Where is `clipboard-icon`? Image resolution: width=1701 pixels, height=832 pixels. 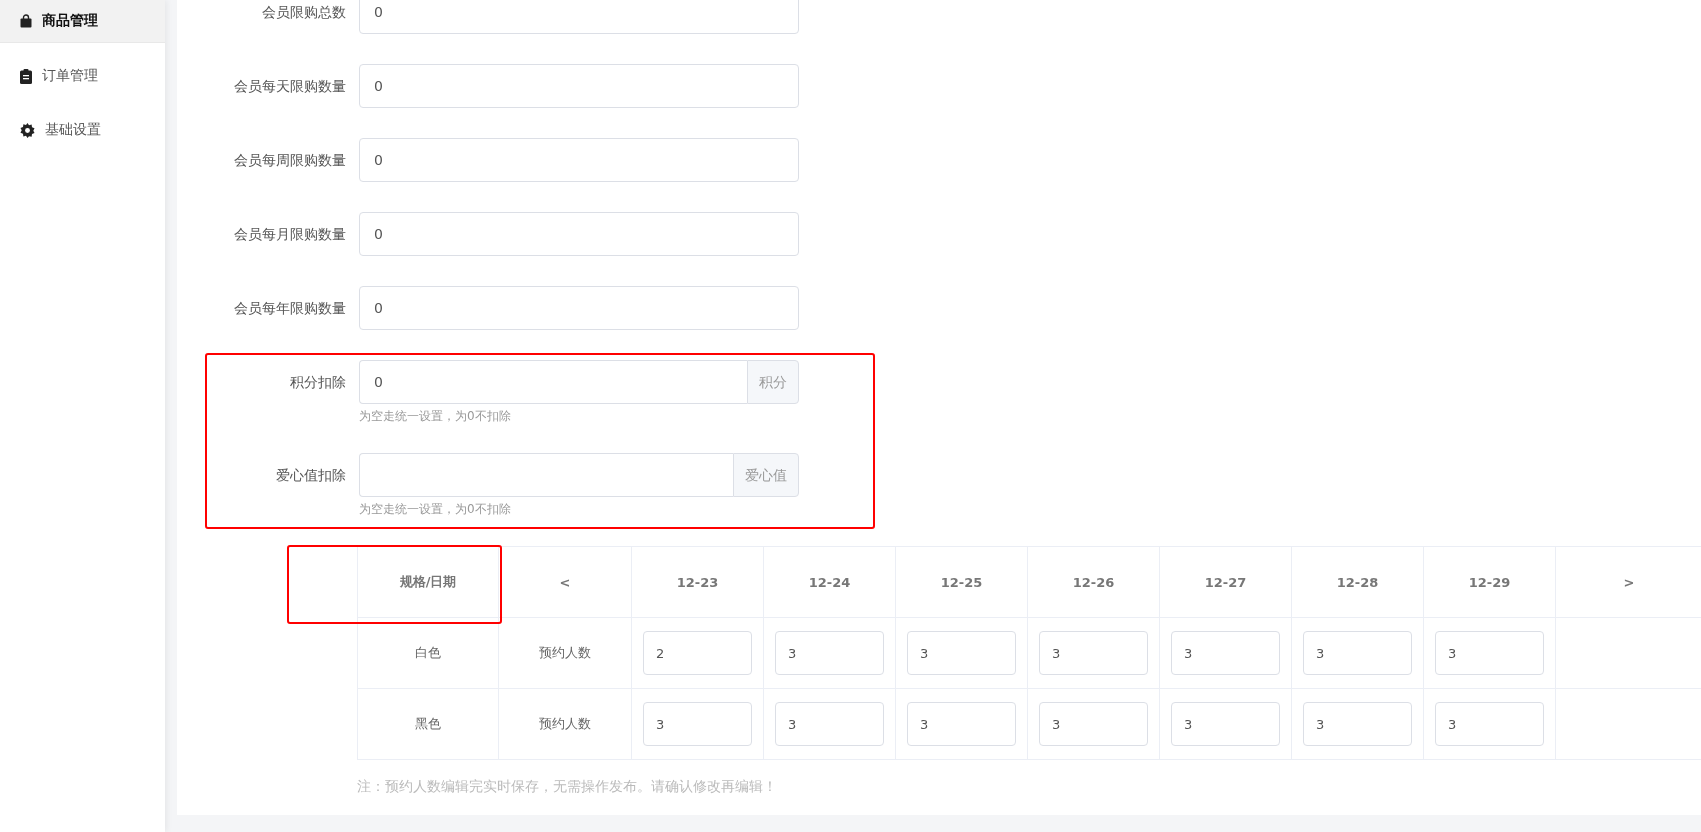 clipboard-icon is located at coordinates (26, 76).